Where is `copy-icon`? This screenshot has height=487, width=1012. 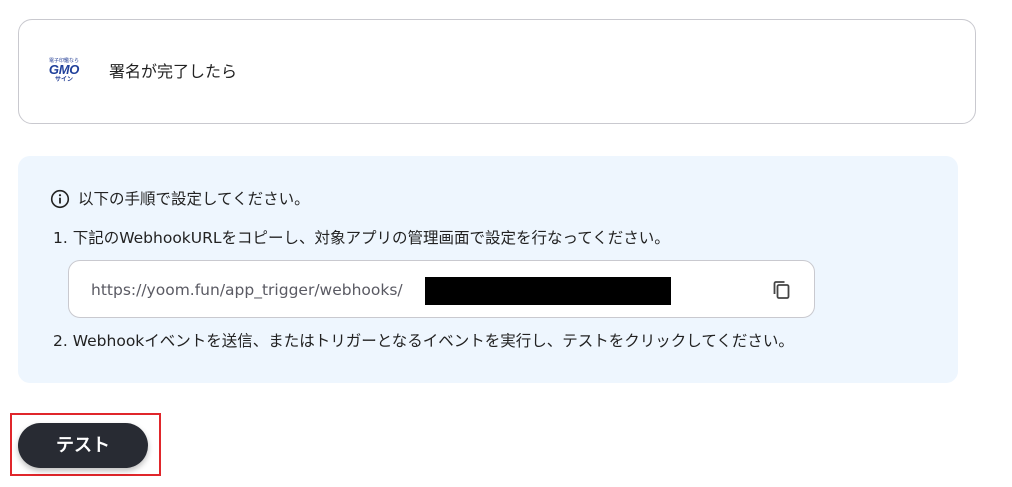 copy-icon is located at coordinates (782, 290).